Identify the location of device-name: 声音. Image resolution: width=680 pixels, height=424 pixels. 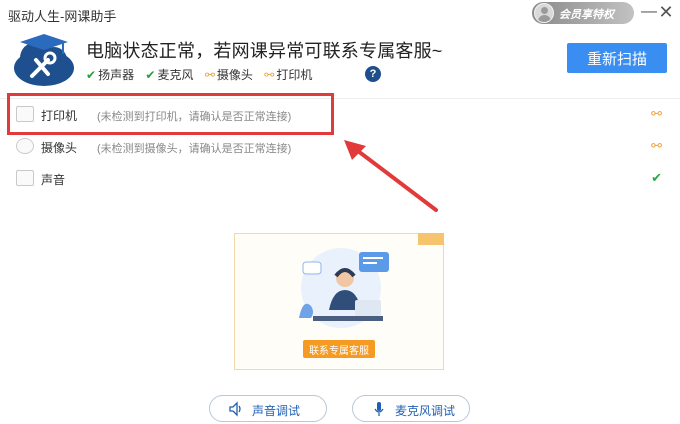
(53, 180).